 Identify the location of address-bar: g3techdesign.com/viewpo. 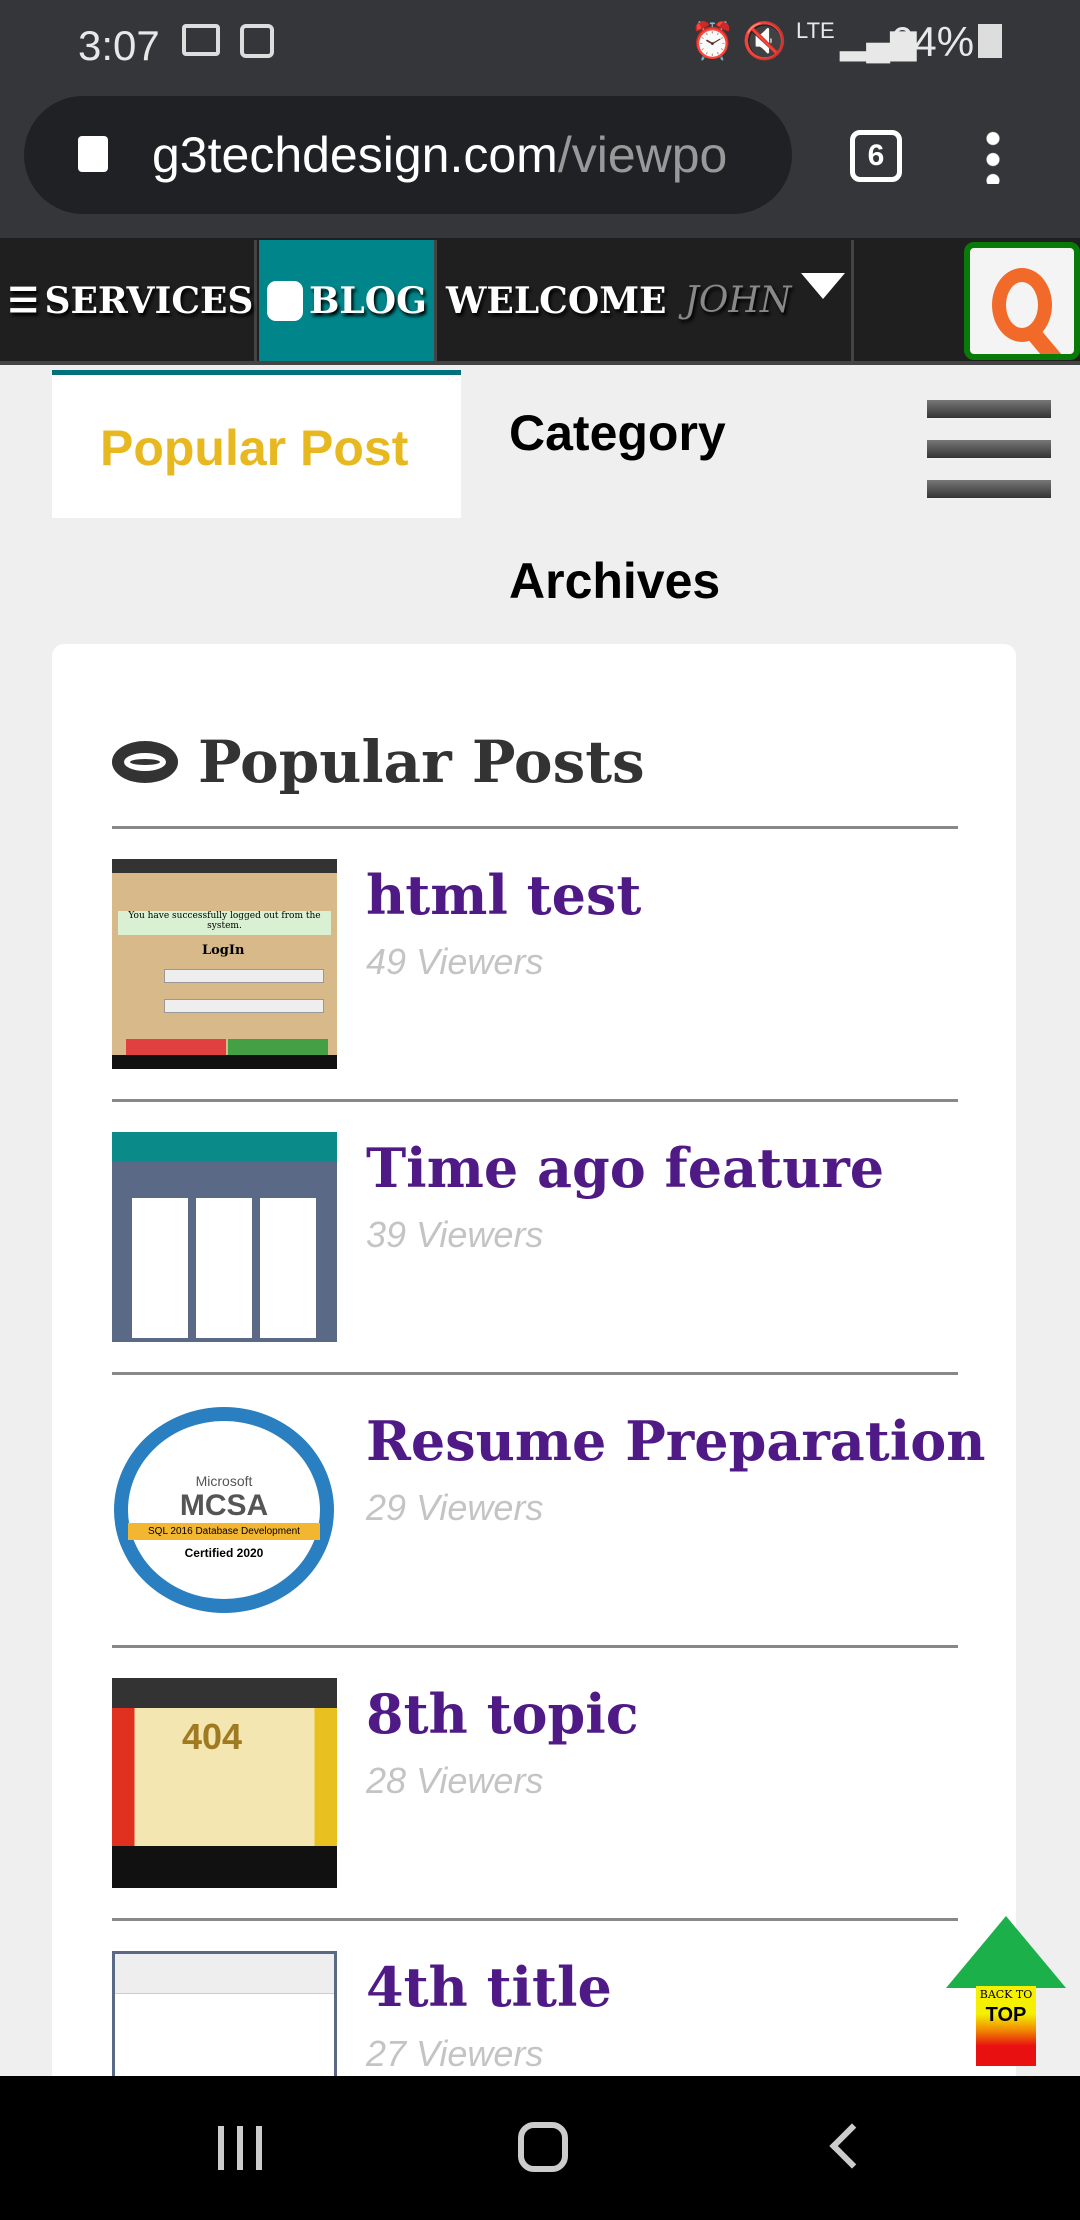
(408, 155).